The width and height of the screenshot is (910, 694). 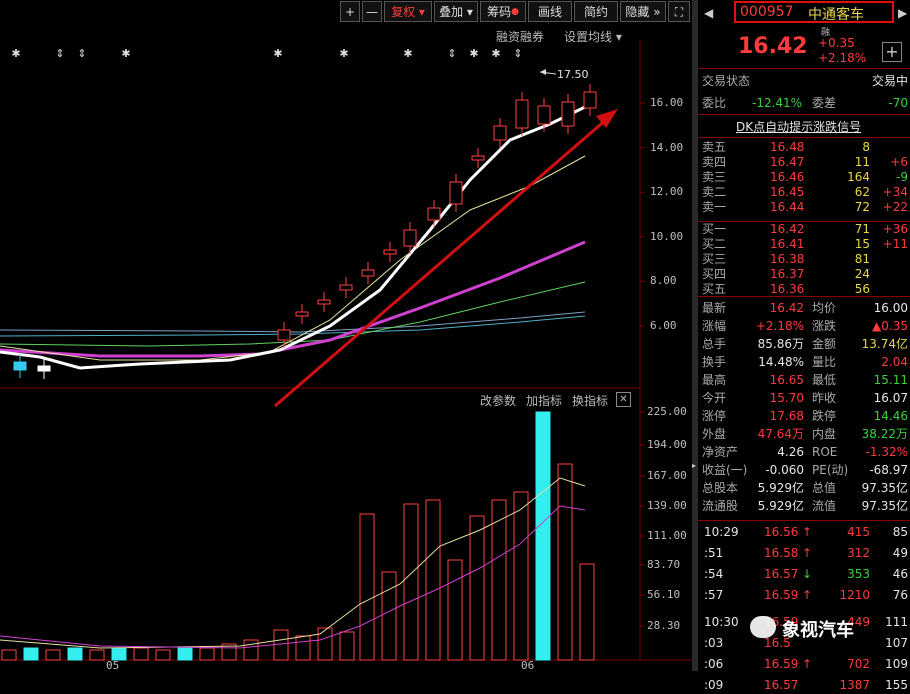 I want to click on tick-time: :54, so click(x=714, y=574).